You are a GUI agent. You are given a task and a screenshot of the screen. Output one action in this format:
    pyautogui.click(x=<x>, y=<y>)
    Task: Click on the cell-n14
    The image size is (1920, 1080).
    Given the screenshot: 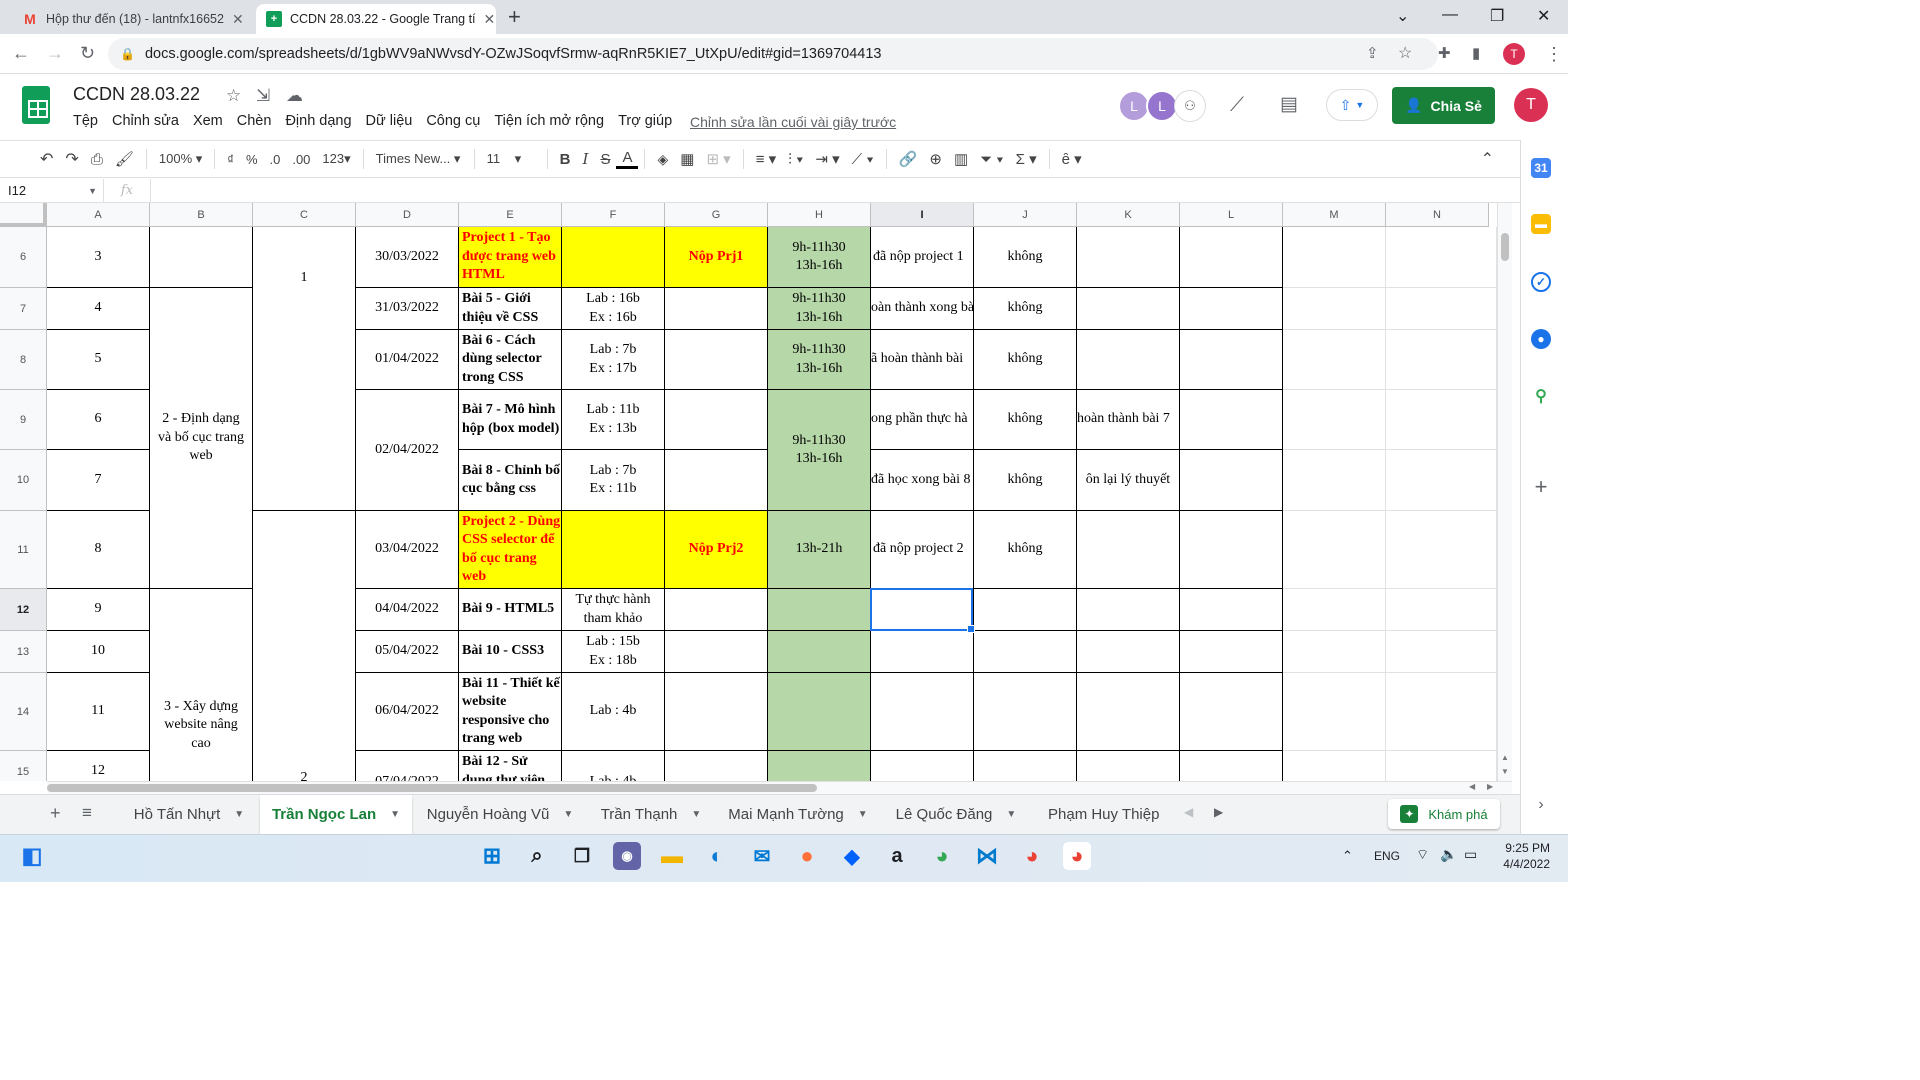 What is the action you would take?
    pyautogui.click(x=1441, y=712)
    